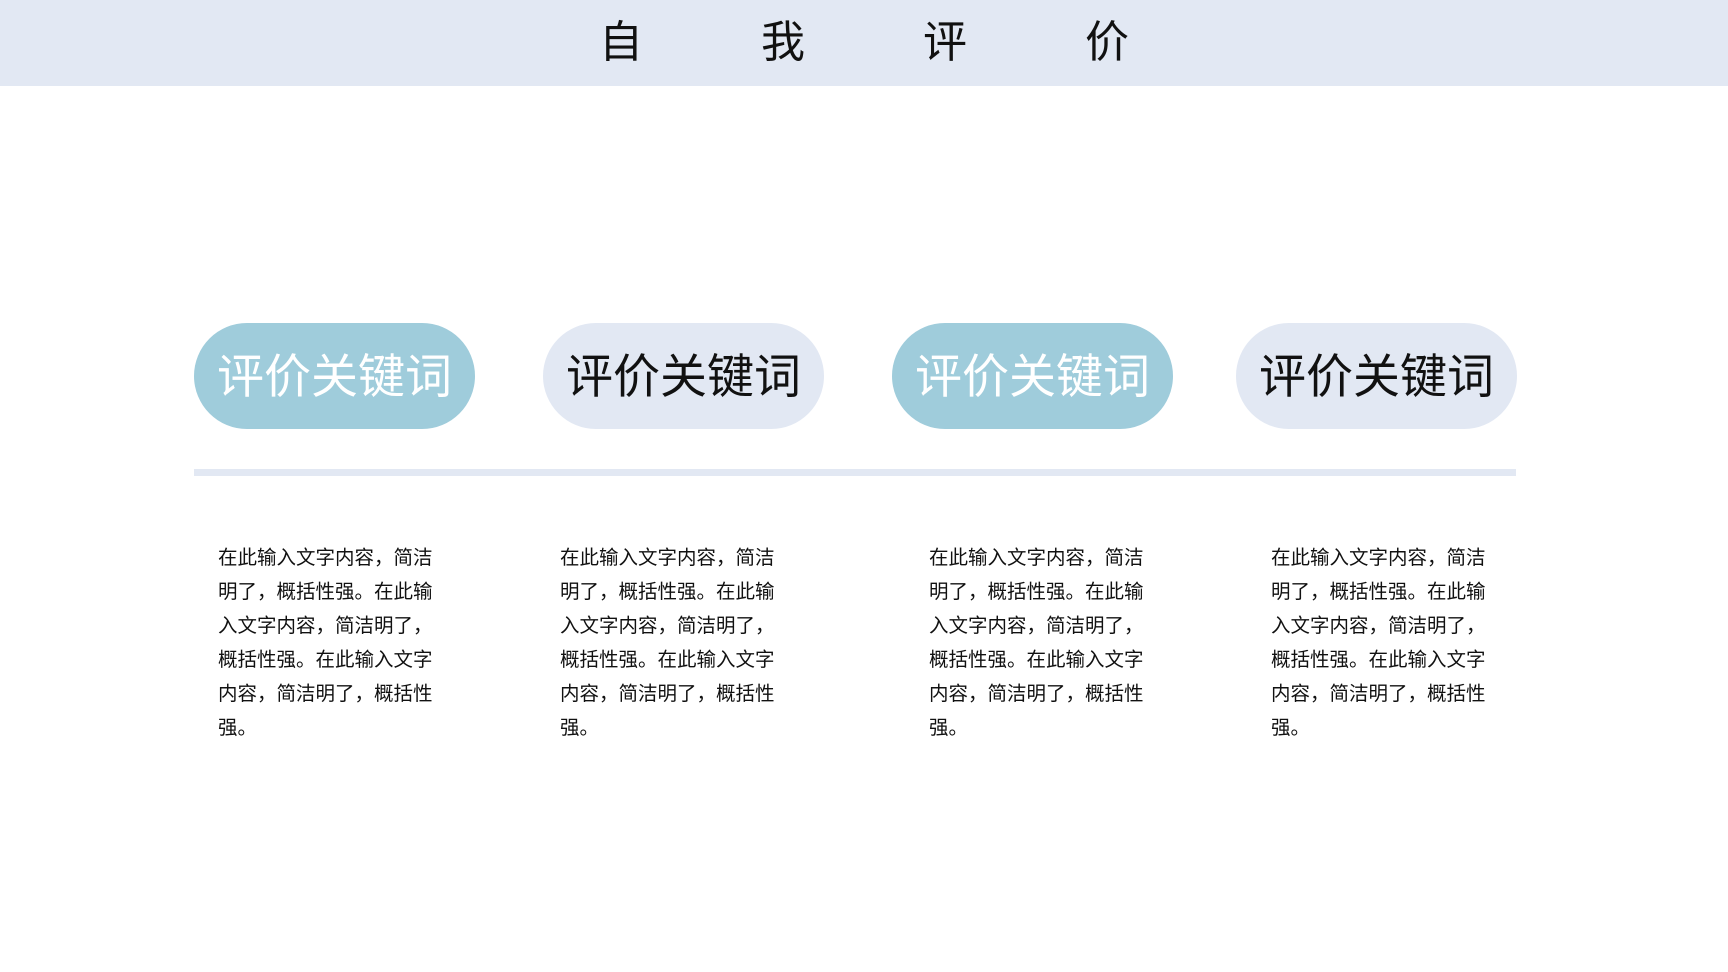 This screenshot has width=1728, height=972. Describe the element at coordinates (1376, 376) in the screenshot. I see `keyword-pill-4: 评价关键词` at that location.